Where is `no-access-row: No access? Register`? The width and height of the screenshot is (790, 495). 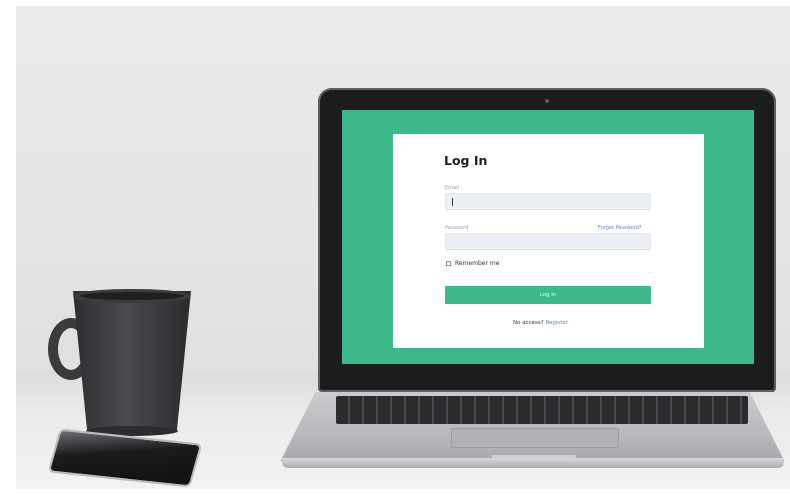
no-access-row: No access? Register is located at coordinates (540, 323).